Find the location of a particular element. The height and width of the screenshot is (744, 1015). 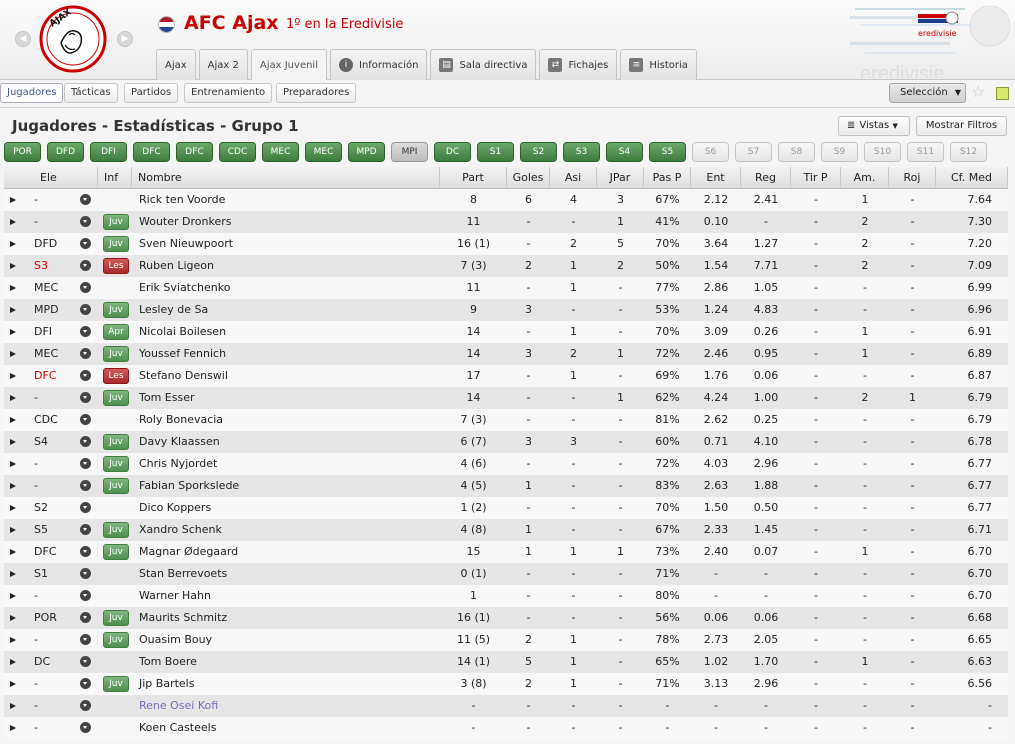

column-header-tirp: Tir P is located at coordinates (816, 178).